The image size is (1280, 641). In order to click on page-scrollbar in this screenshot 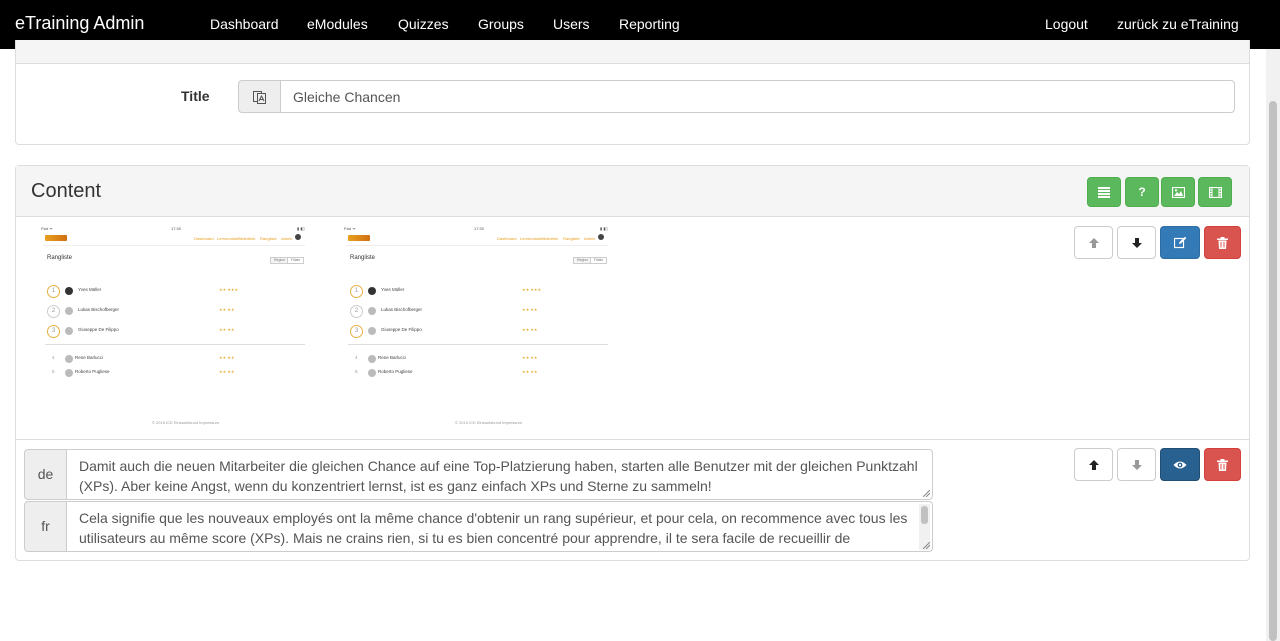, I will do `click(1273, 345)`.